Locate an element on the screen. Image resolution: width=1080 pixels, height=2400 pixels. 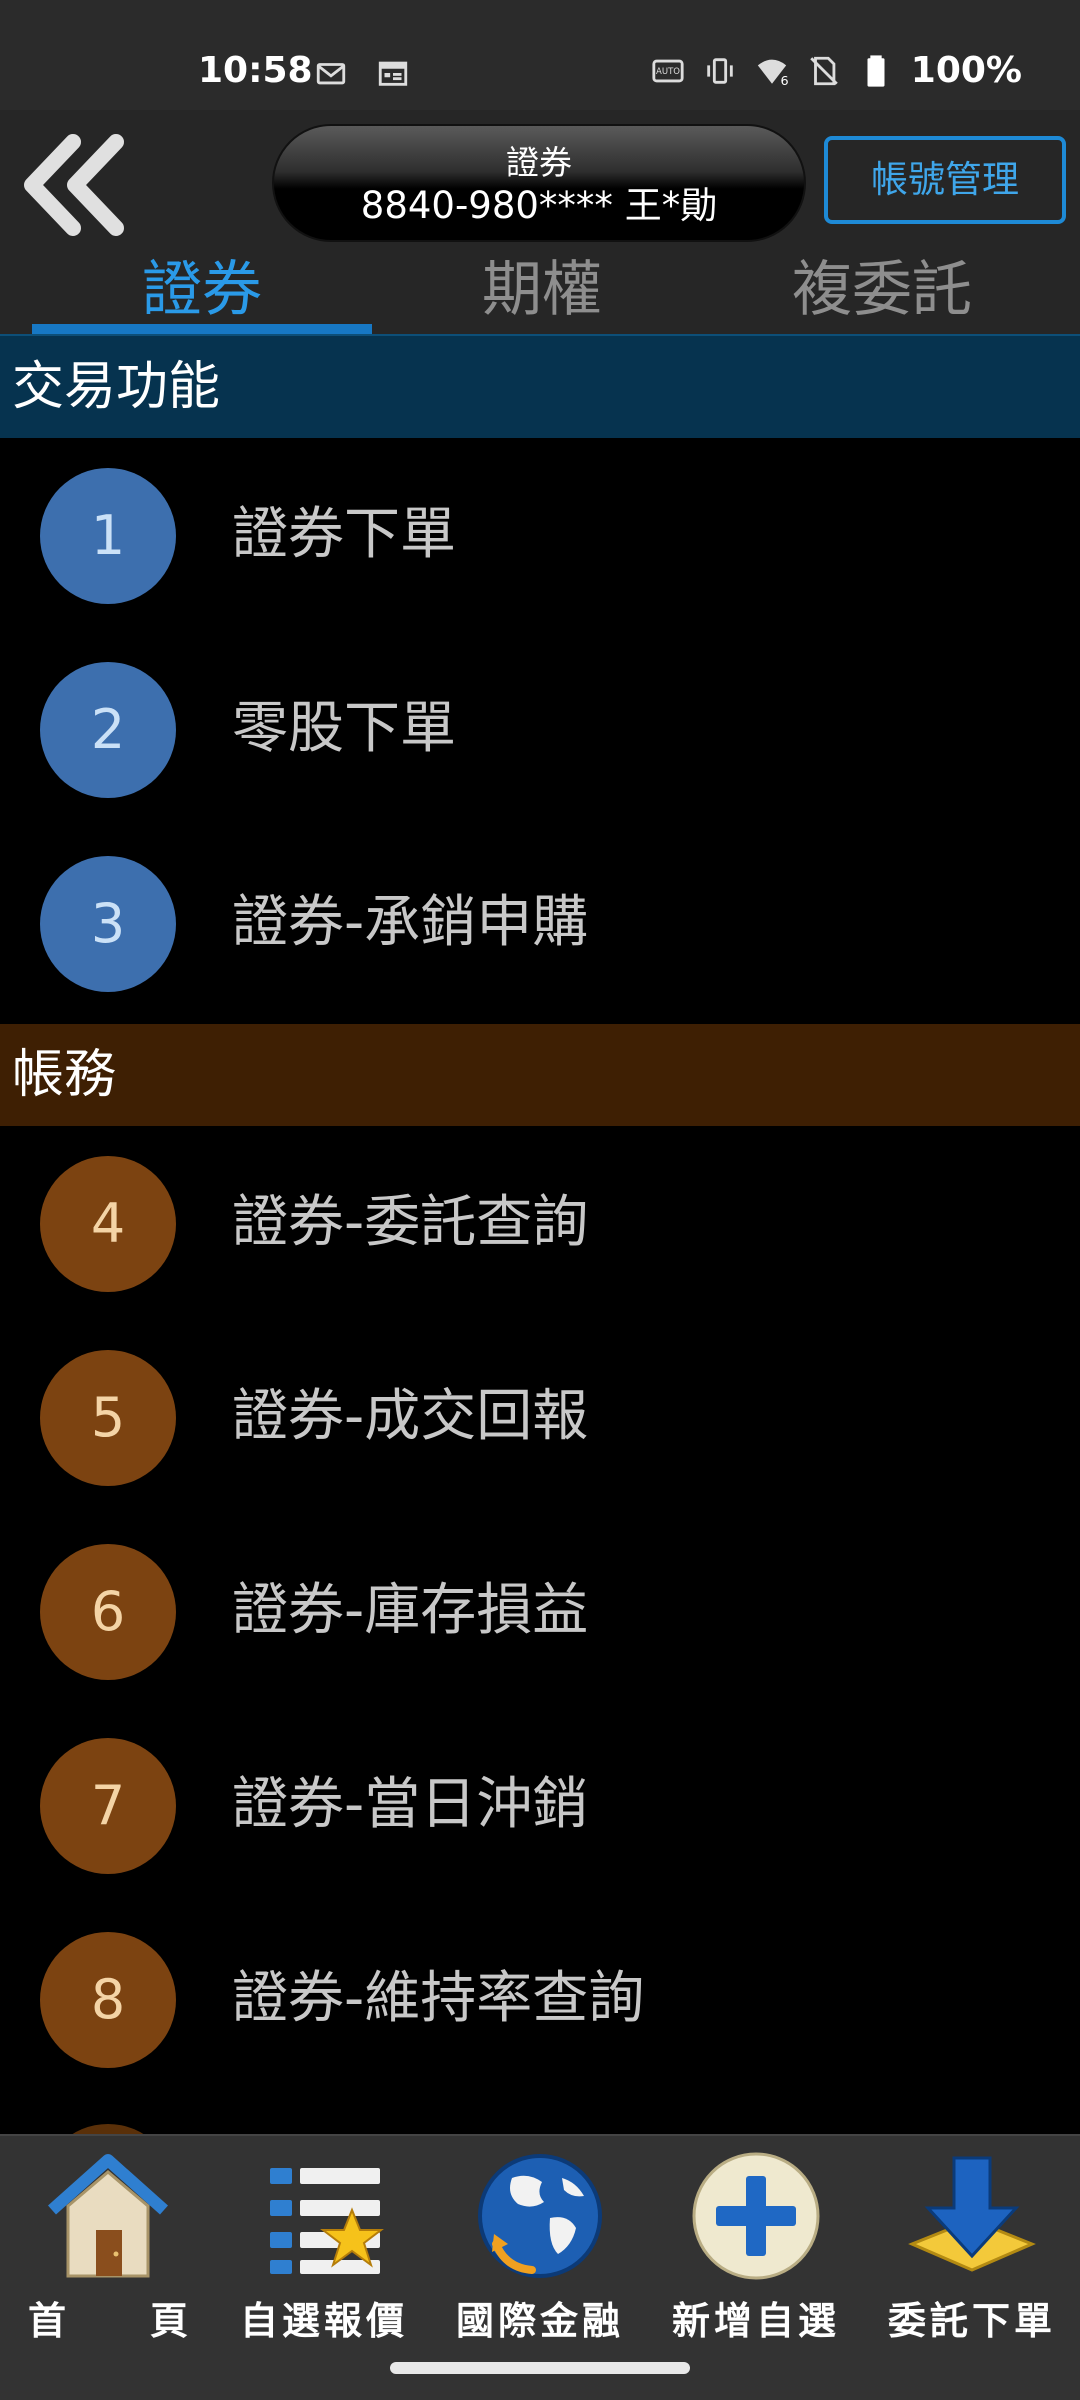
nav-add-watchlist: 新增自選 is located at coordinates (756, 2251).